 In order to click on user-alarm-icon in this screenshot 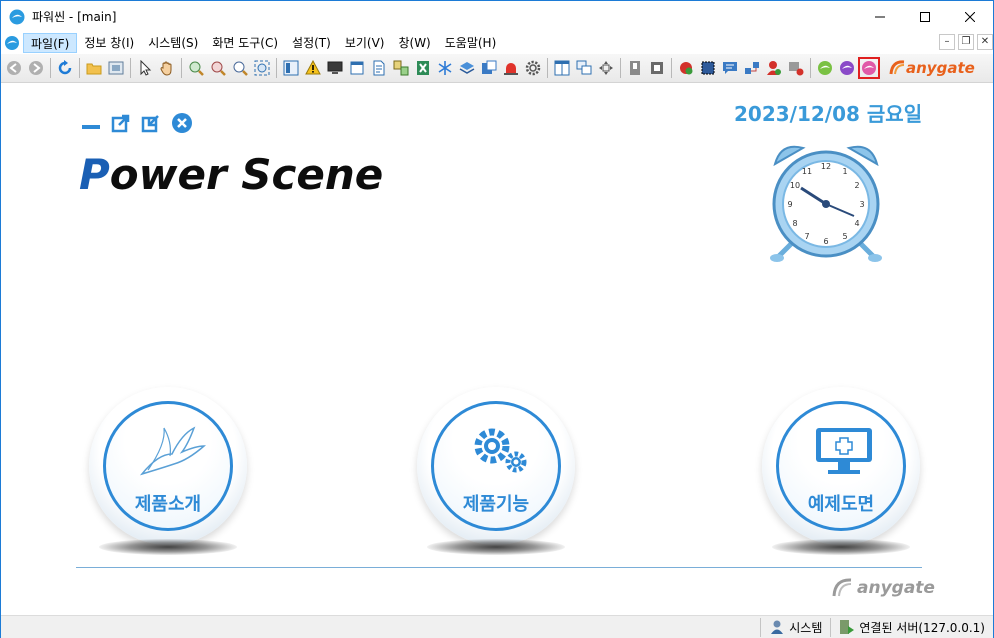, I will do `click(774, 68)`.